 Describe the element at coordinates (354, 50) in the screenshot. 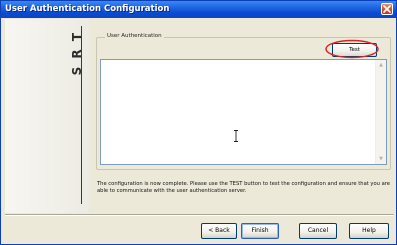

I see `test-button: Test` at that location.